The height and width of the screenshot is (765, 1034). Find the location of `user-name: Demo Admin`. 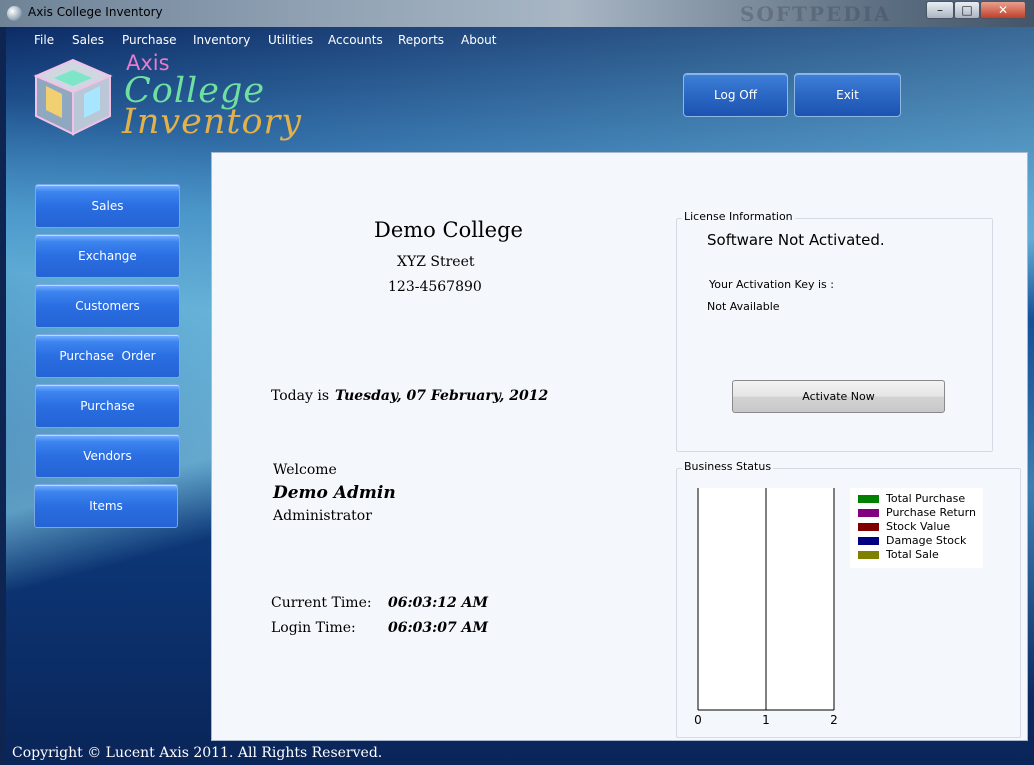

user-name: Demo Admin is located at coordinates (334, 493).